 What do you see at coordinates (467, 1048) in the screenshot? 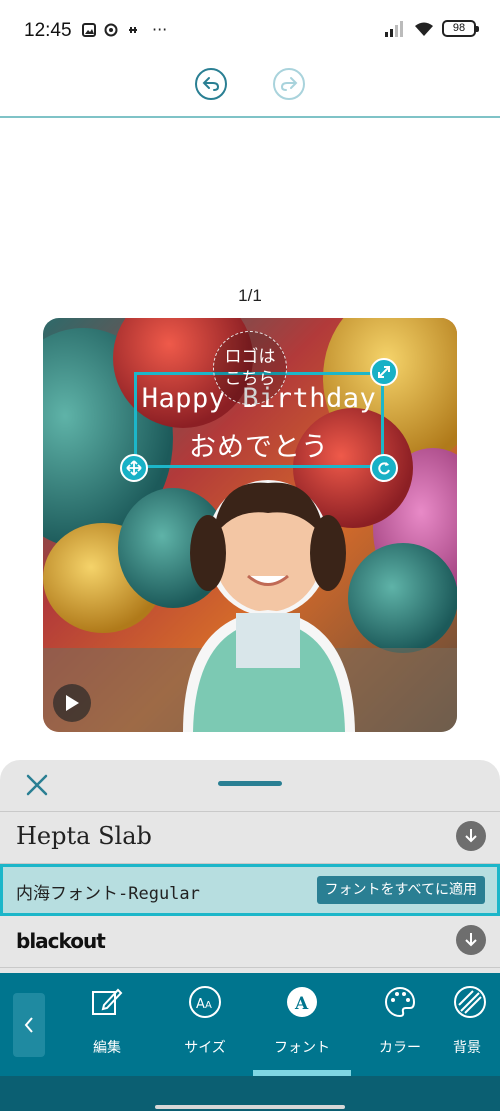
I see `nav-label: 背景` at bounding box center [467, 1048].